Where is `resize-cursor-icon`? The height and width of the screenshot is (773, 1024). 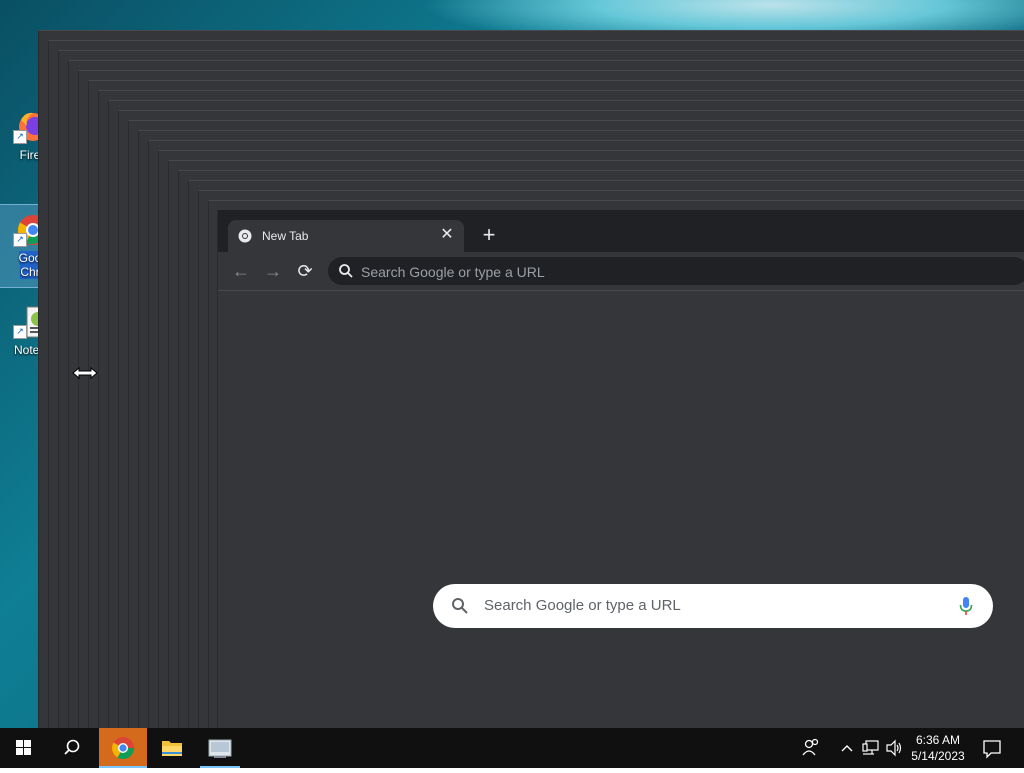
resize-cursor-icon is located at coordinates (85, 373).